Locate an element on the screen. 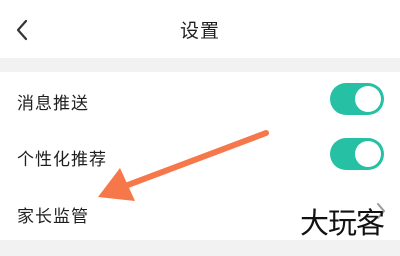 The height and width of the screenshot is (256, 400). message-push-toggle is located at coordinates (357, 99).